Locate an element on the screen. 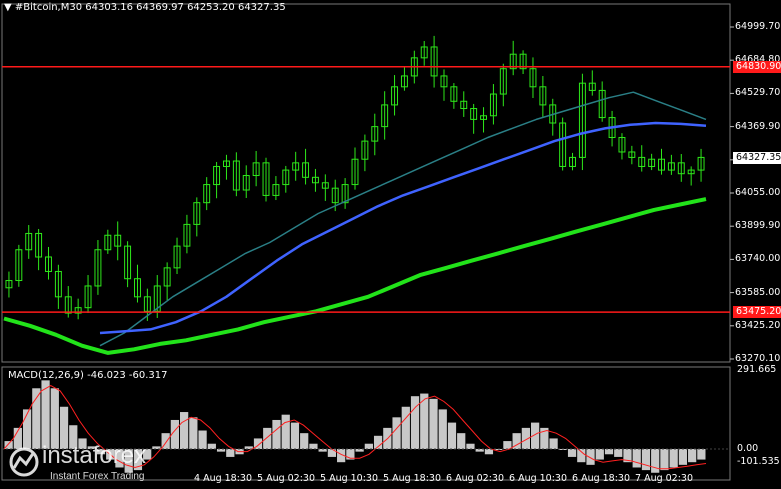 The height and width of the screenshot is (489, 781). price-tick-label: 63740.00 is located at coordinates (758, 259).